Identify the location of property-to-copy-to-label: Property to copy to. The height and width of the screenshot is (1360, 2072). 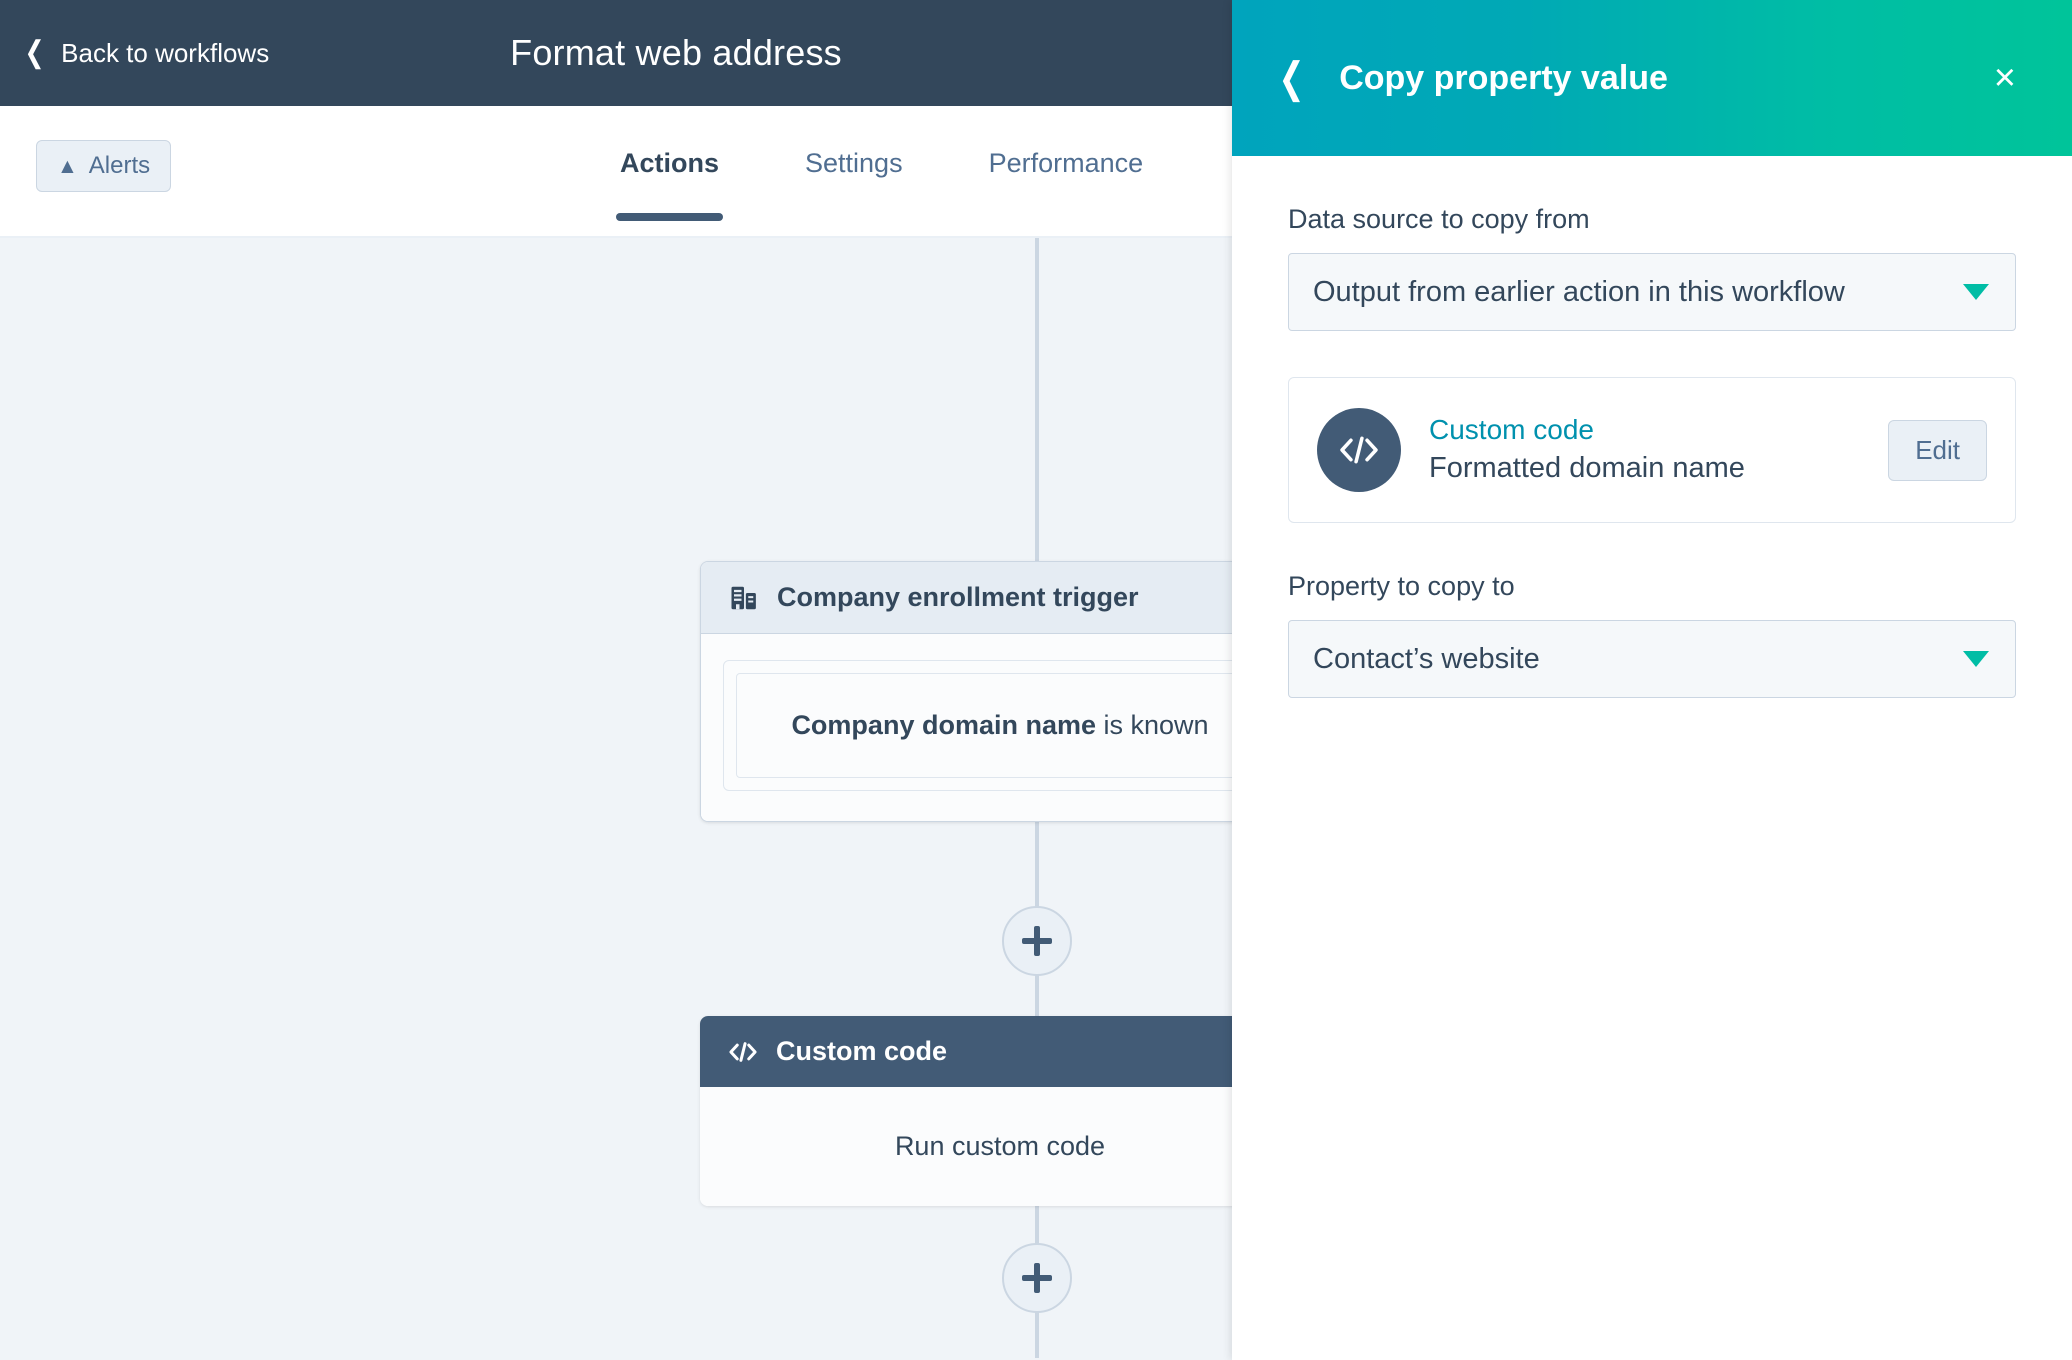
(1401, 586).